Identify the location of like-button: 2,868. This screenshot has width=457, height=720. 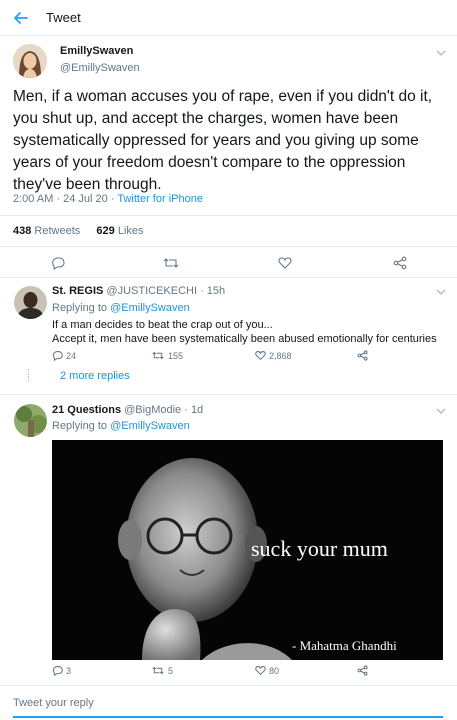
(273, 357).